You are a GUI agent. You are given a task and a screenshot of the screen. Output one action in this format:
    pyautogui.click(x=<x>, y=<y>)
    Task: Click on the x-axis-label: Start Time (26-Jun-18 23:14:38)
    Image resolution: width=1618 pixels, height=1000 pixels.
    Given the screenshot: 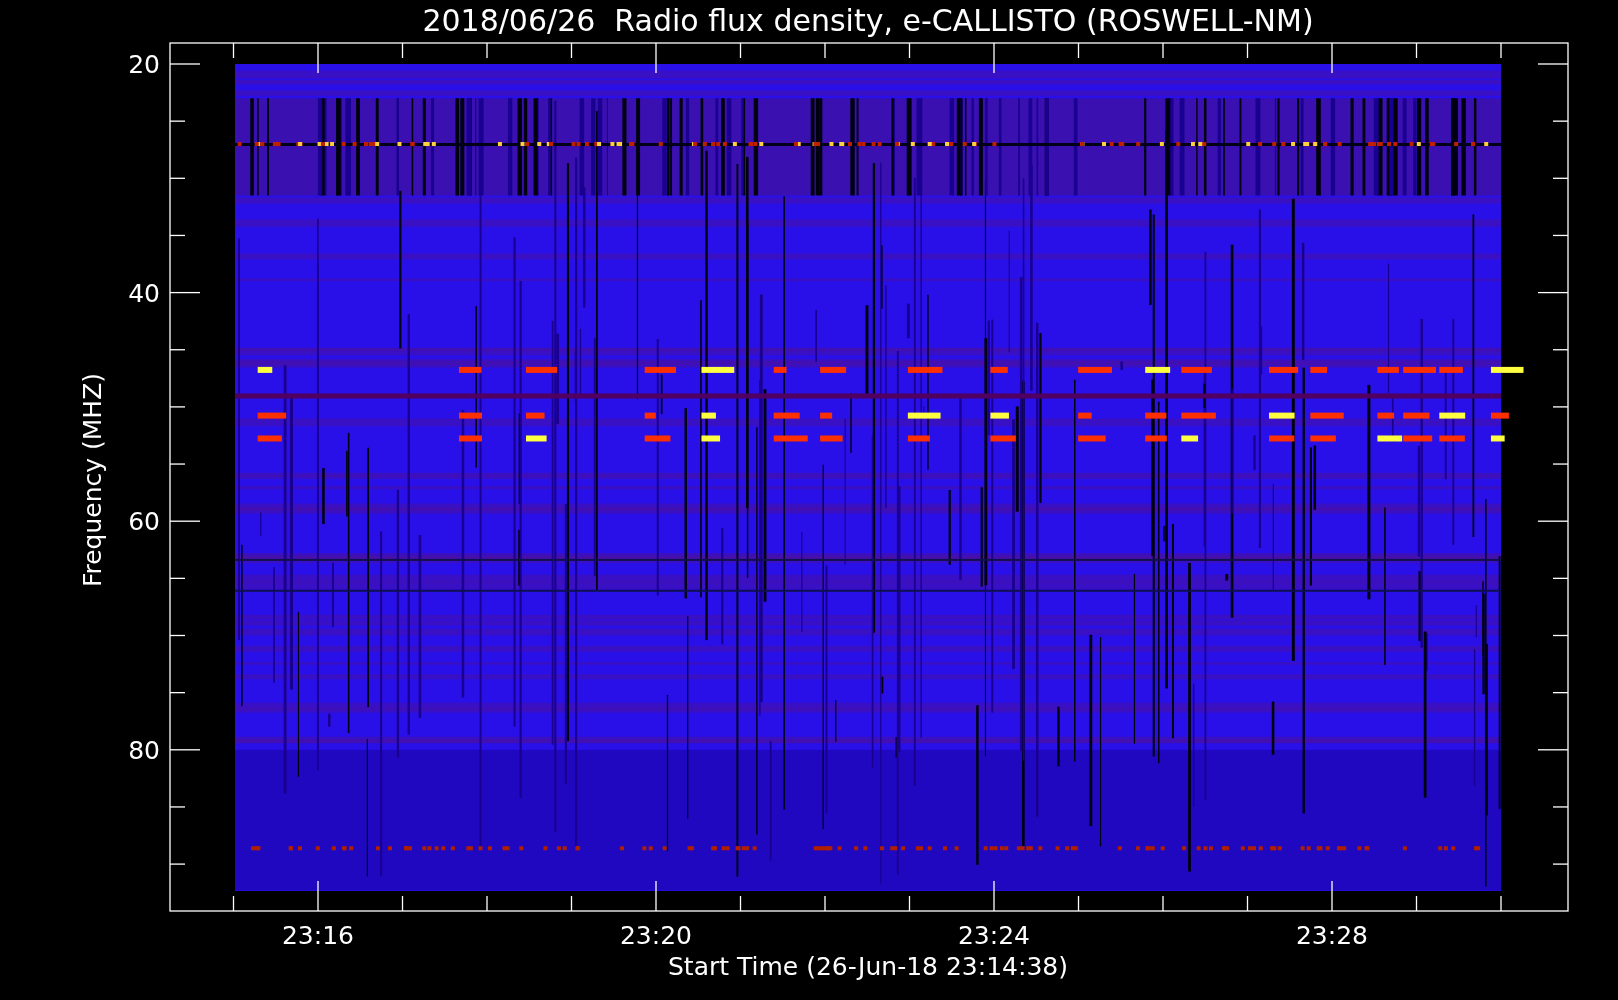 What is the action you would take?
    pyautogui.click(x=868, y=966)
    